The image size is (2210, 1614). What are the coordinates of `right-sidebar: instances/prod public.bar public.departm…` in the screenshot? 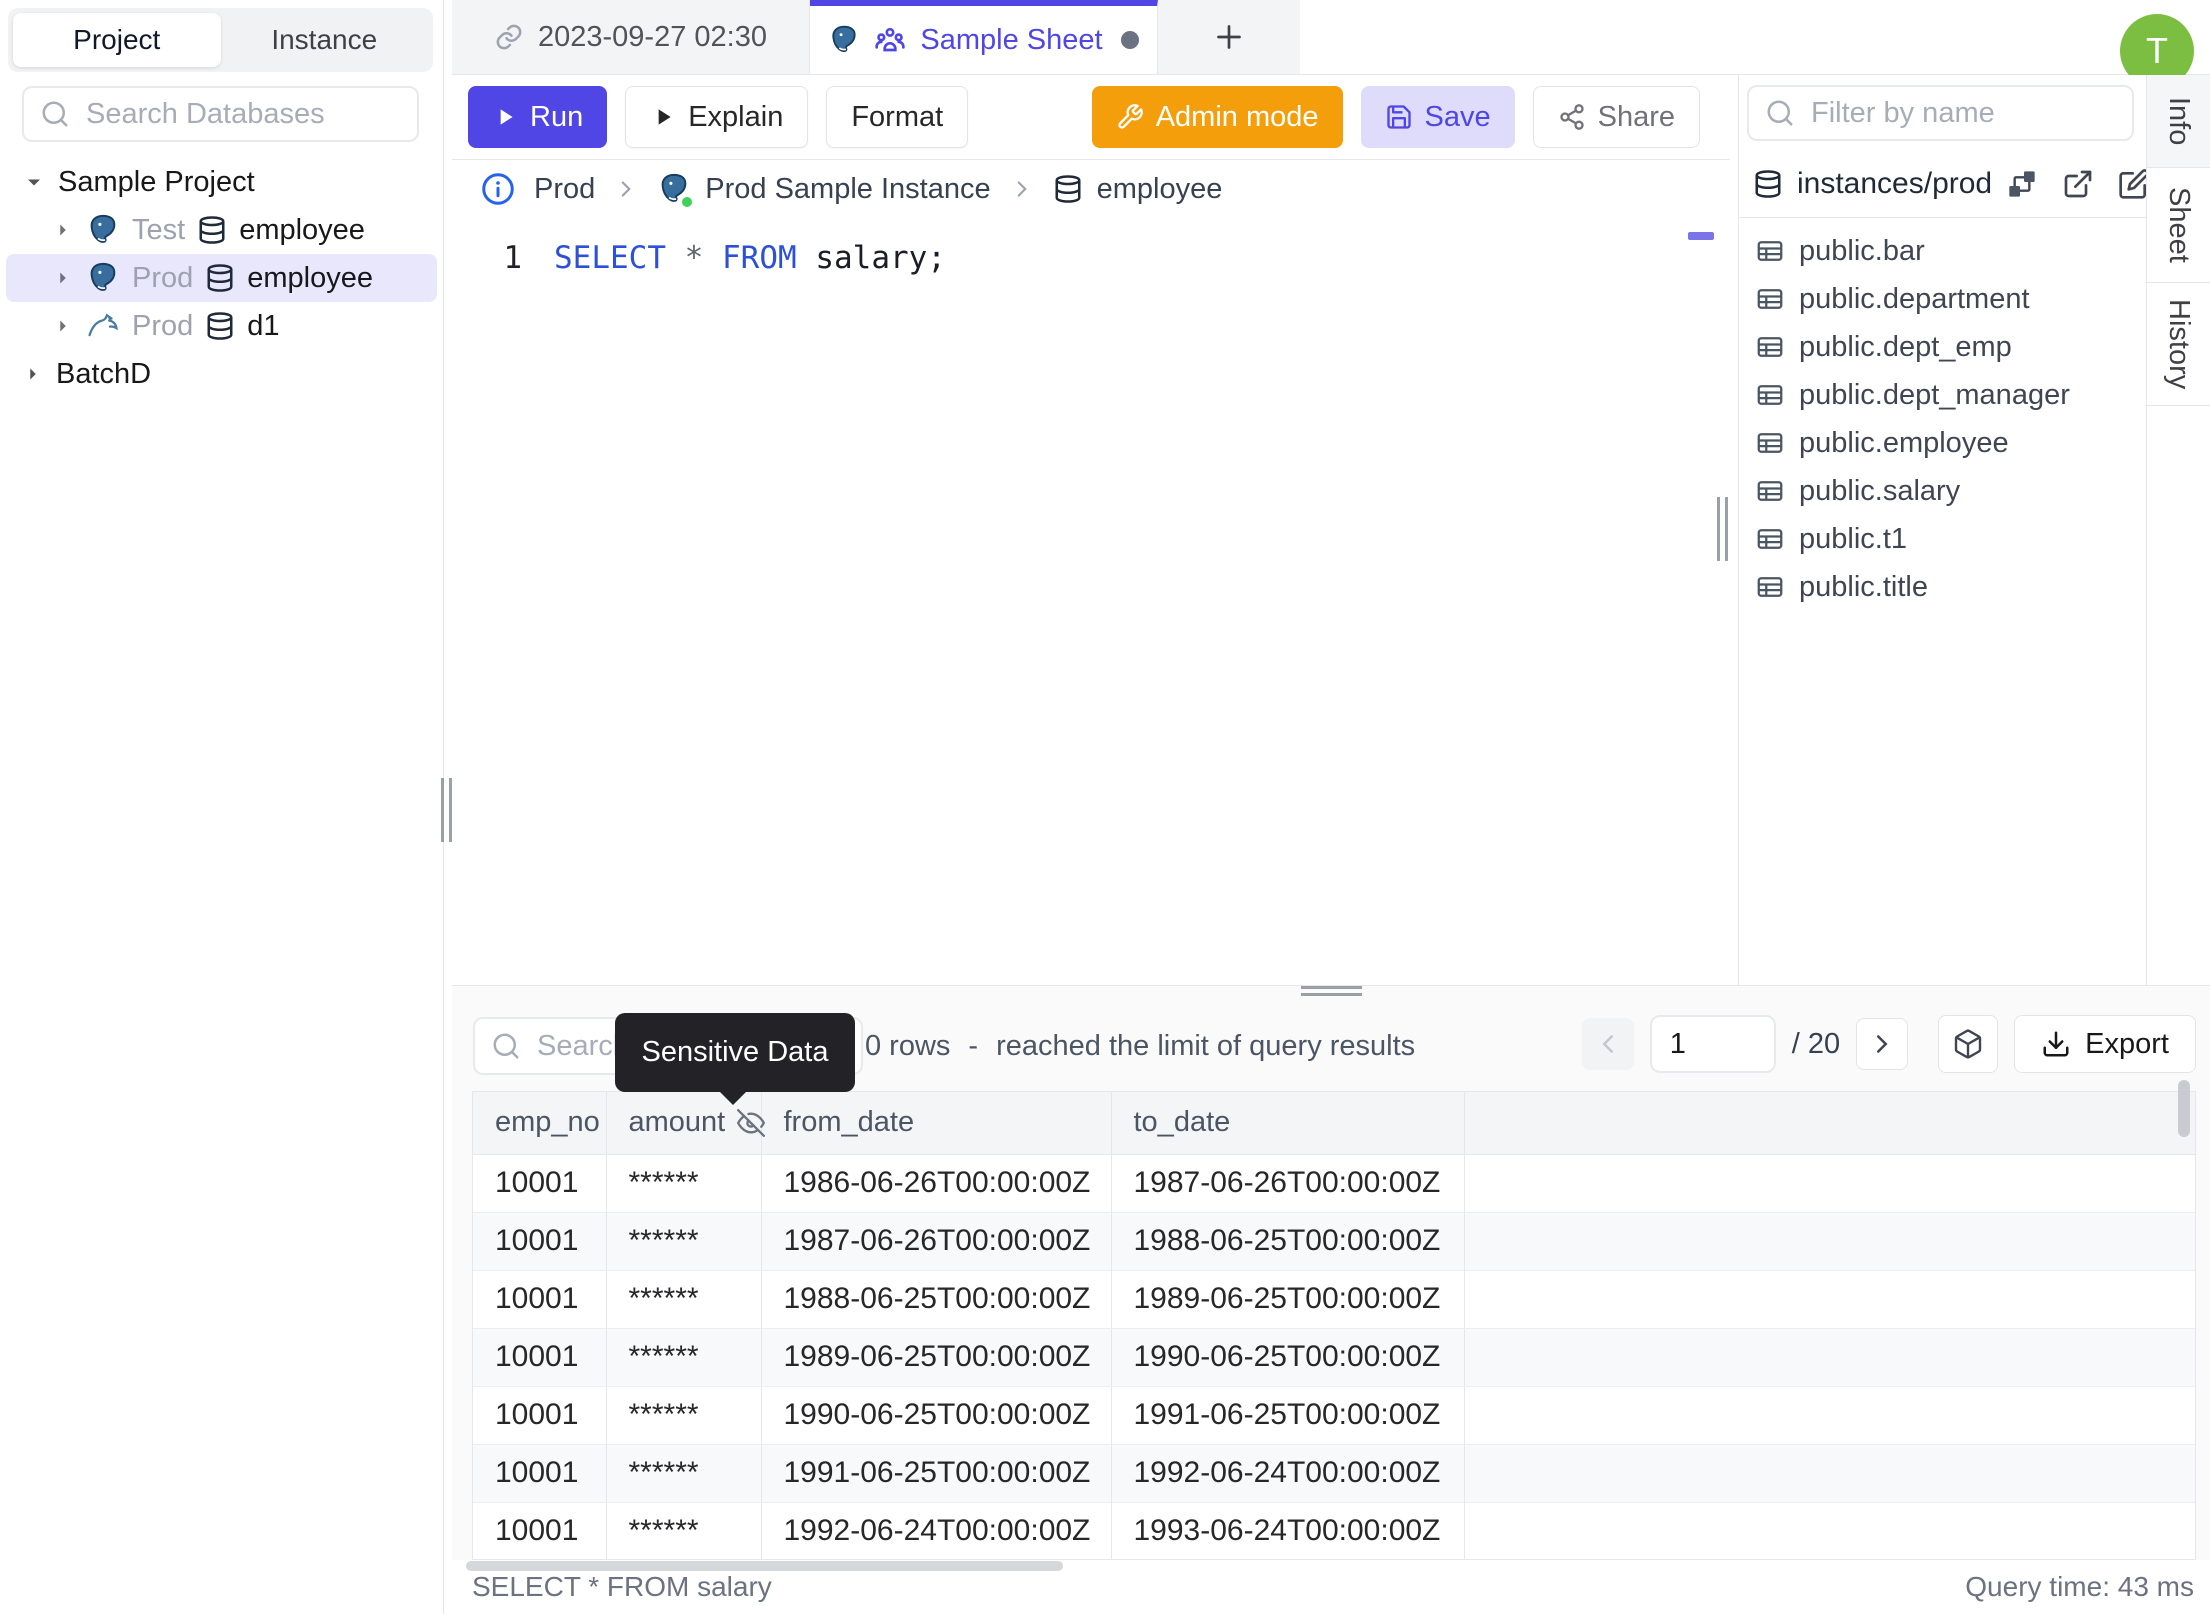 It's located at (1943, 537).